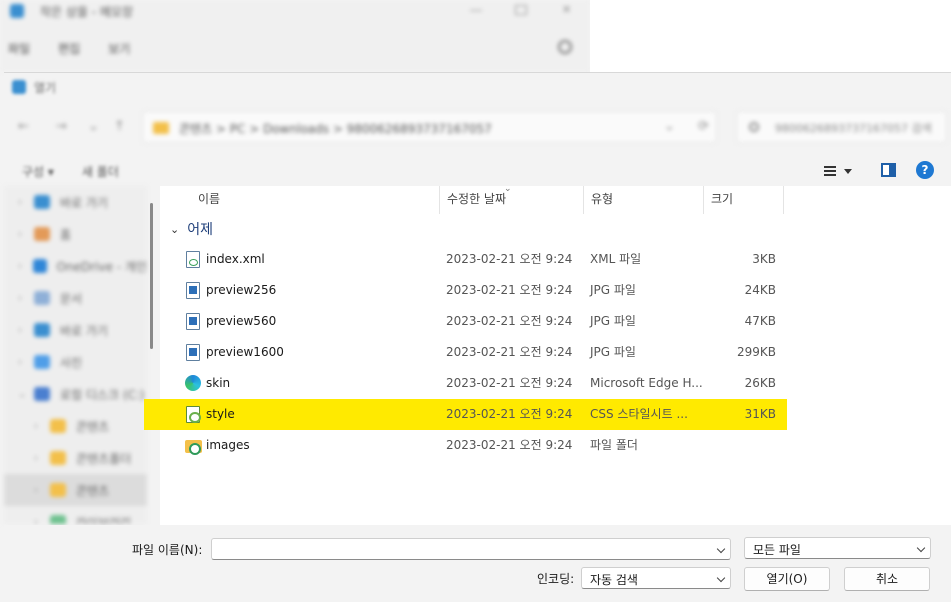 The image size is (951, 602). I want to click on file-type: XML 파일, so click(616, 259).